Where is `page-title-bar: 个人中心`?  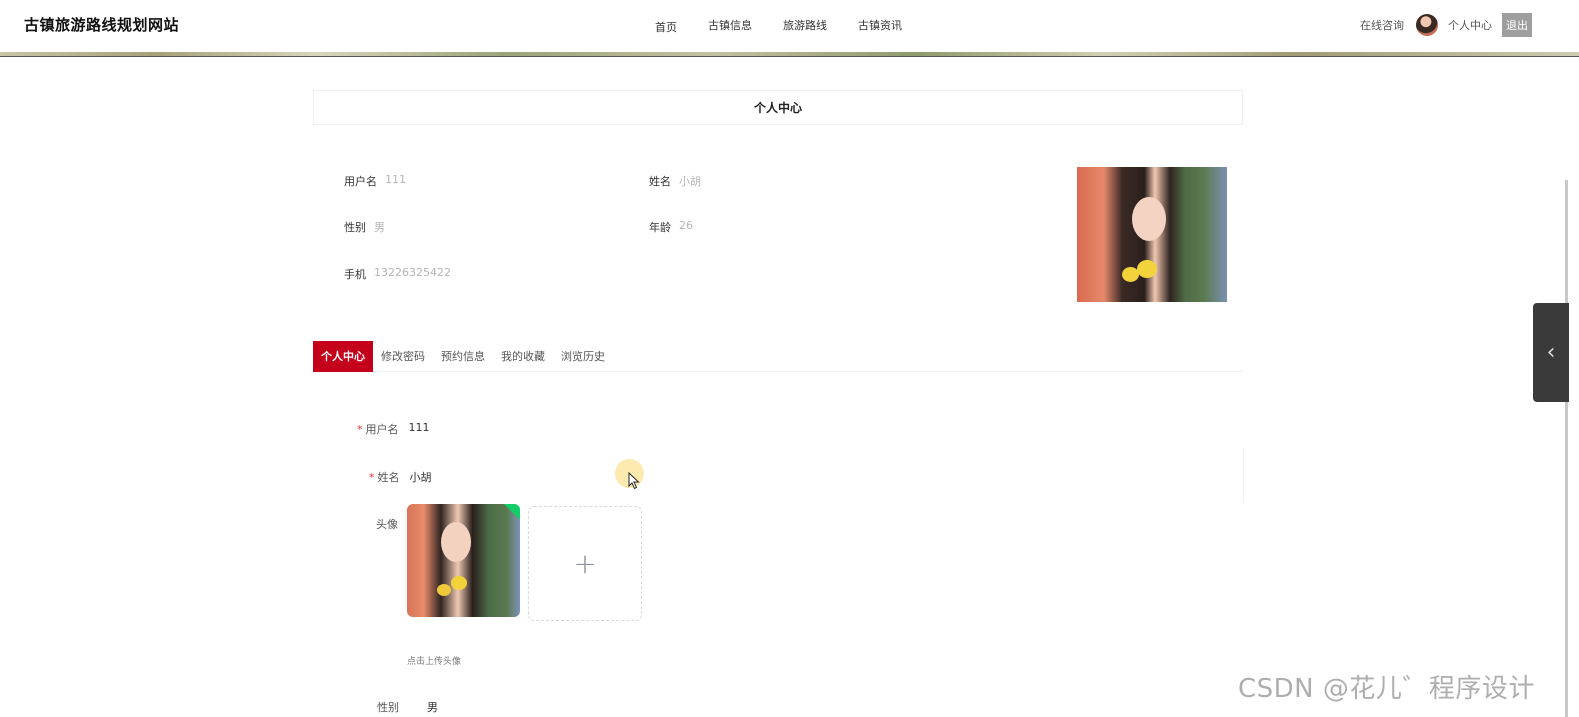
page-title-bar: 个人中心 is located at coordinates (778, 107).